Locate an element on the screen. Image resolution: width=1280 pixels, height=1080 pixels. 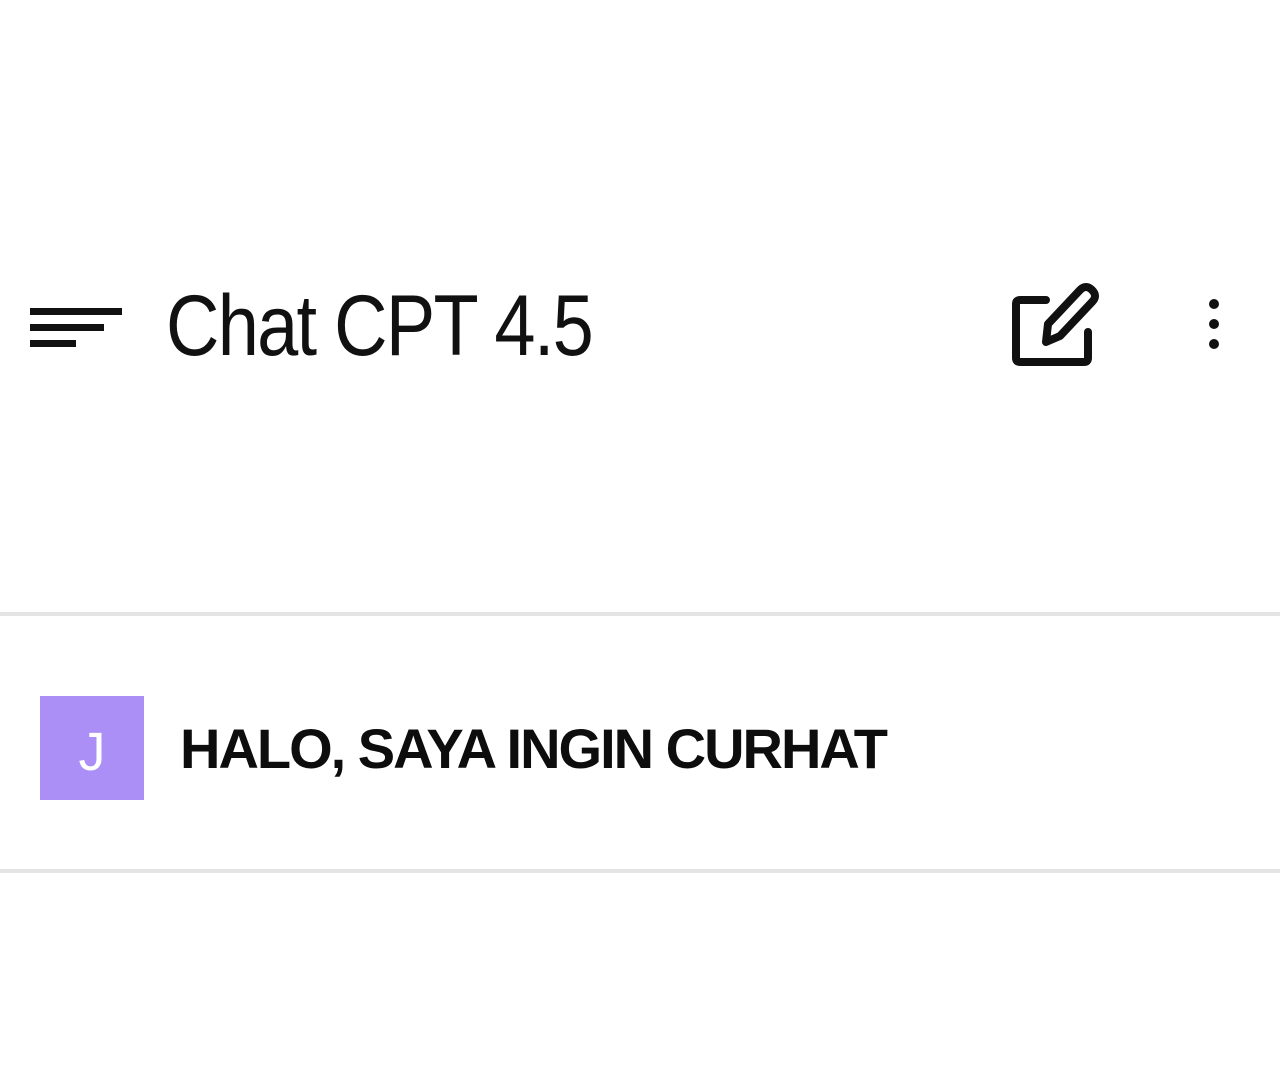
vertical-dots-icon is located at coordinates (1214, 324).